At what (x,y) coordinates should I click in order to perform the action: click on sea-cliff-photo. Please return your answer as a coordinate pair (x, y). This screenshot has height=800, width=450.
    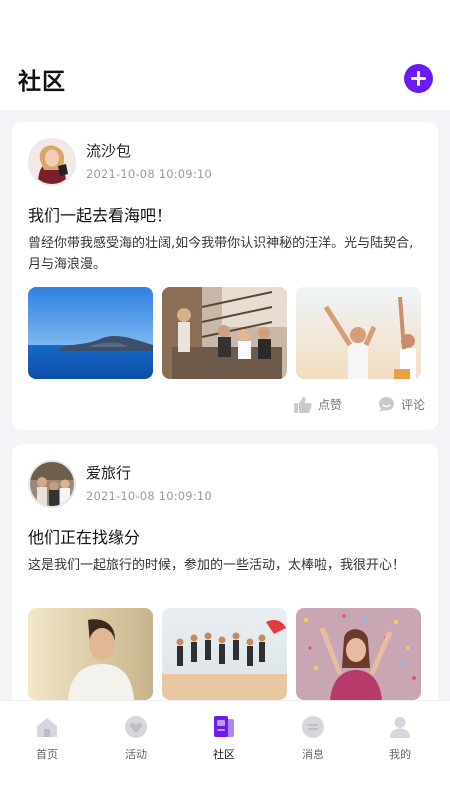
    Looking at the image, I should click on (90, 333).